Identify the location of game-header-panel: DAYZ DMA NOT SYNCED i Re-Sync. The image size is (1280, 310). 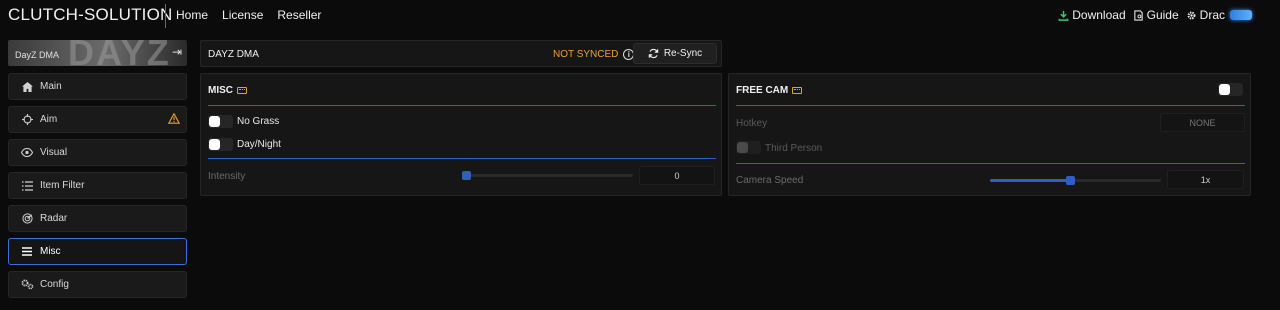
(461, 53).